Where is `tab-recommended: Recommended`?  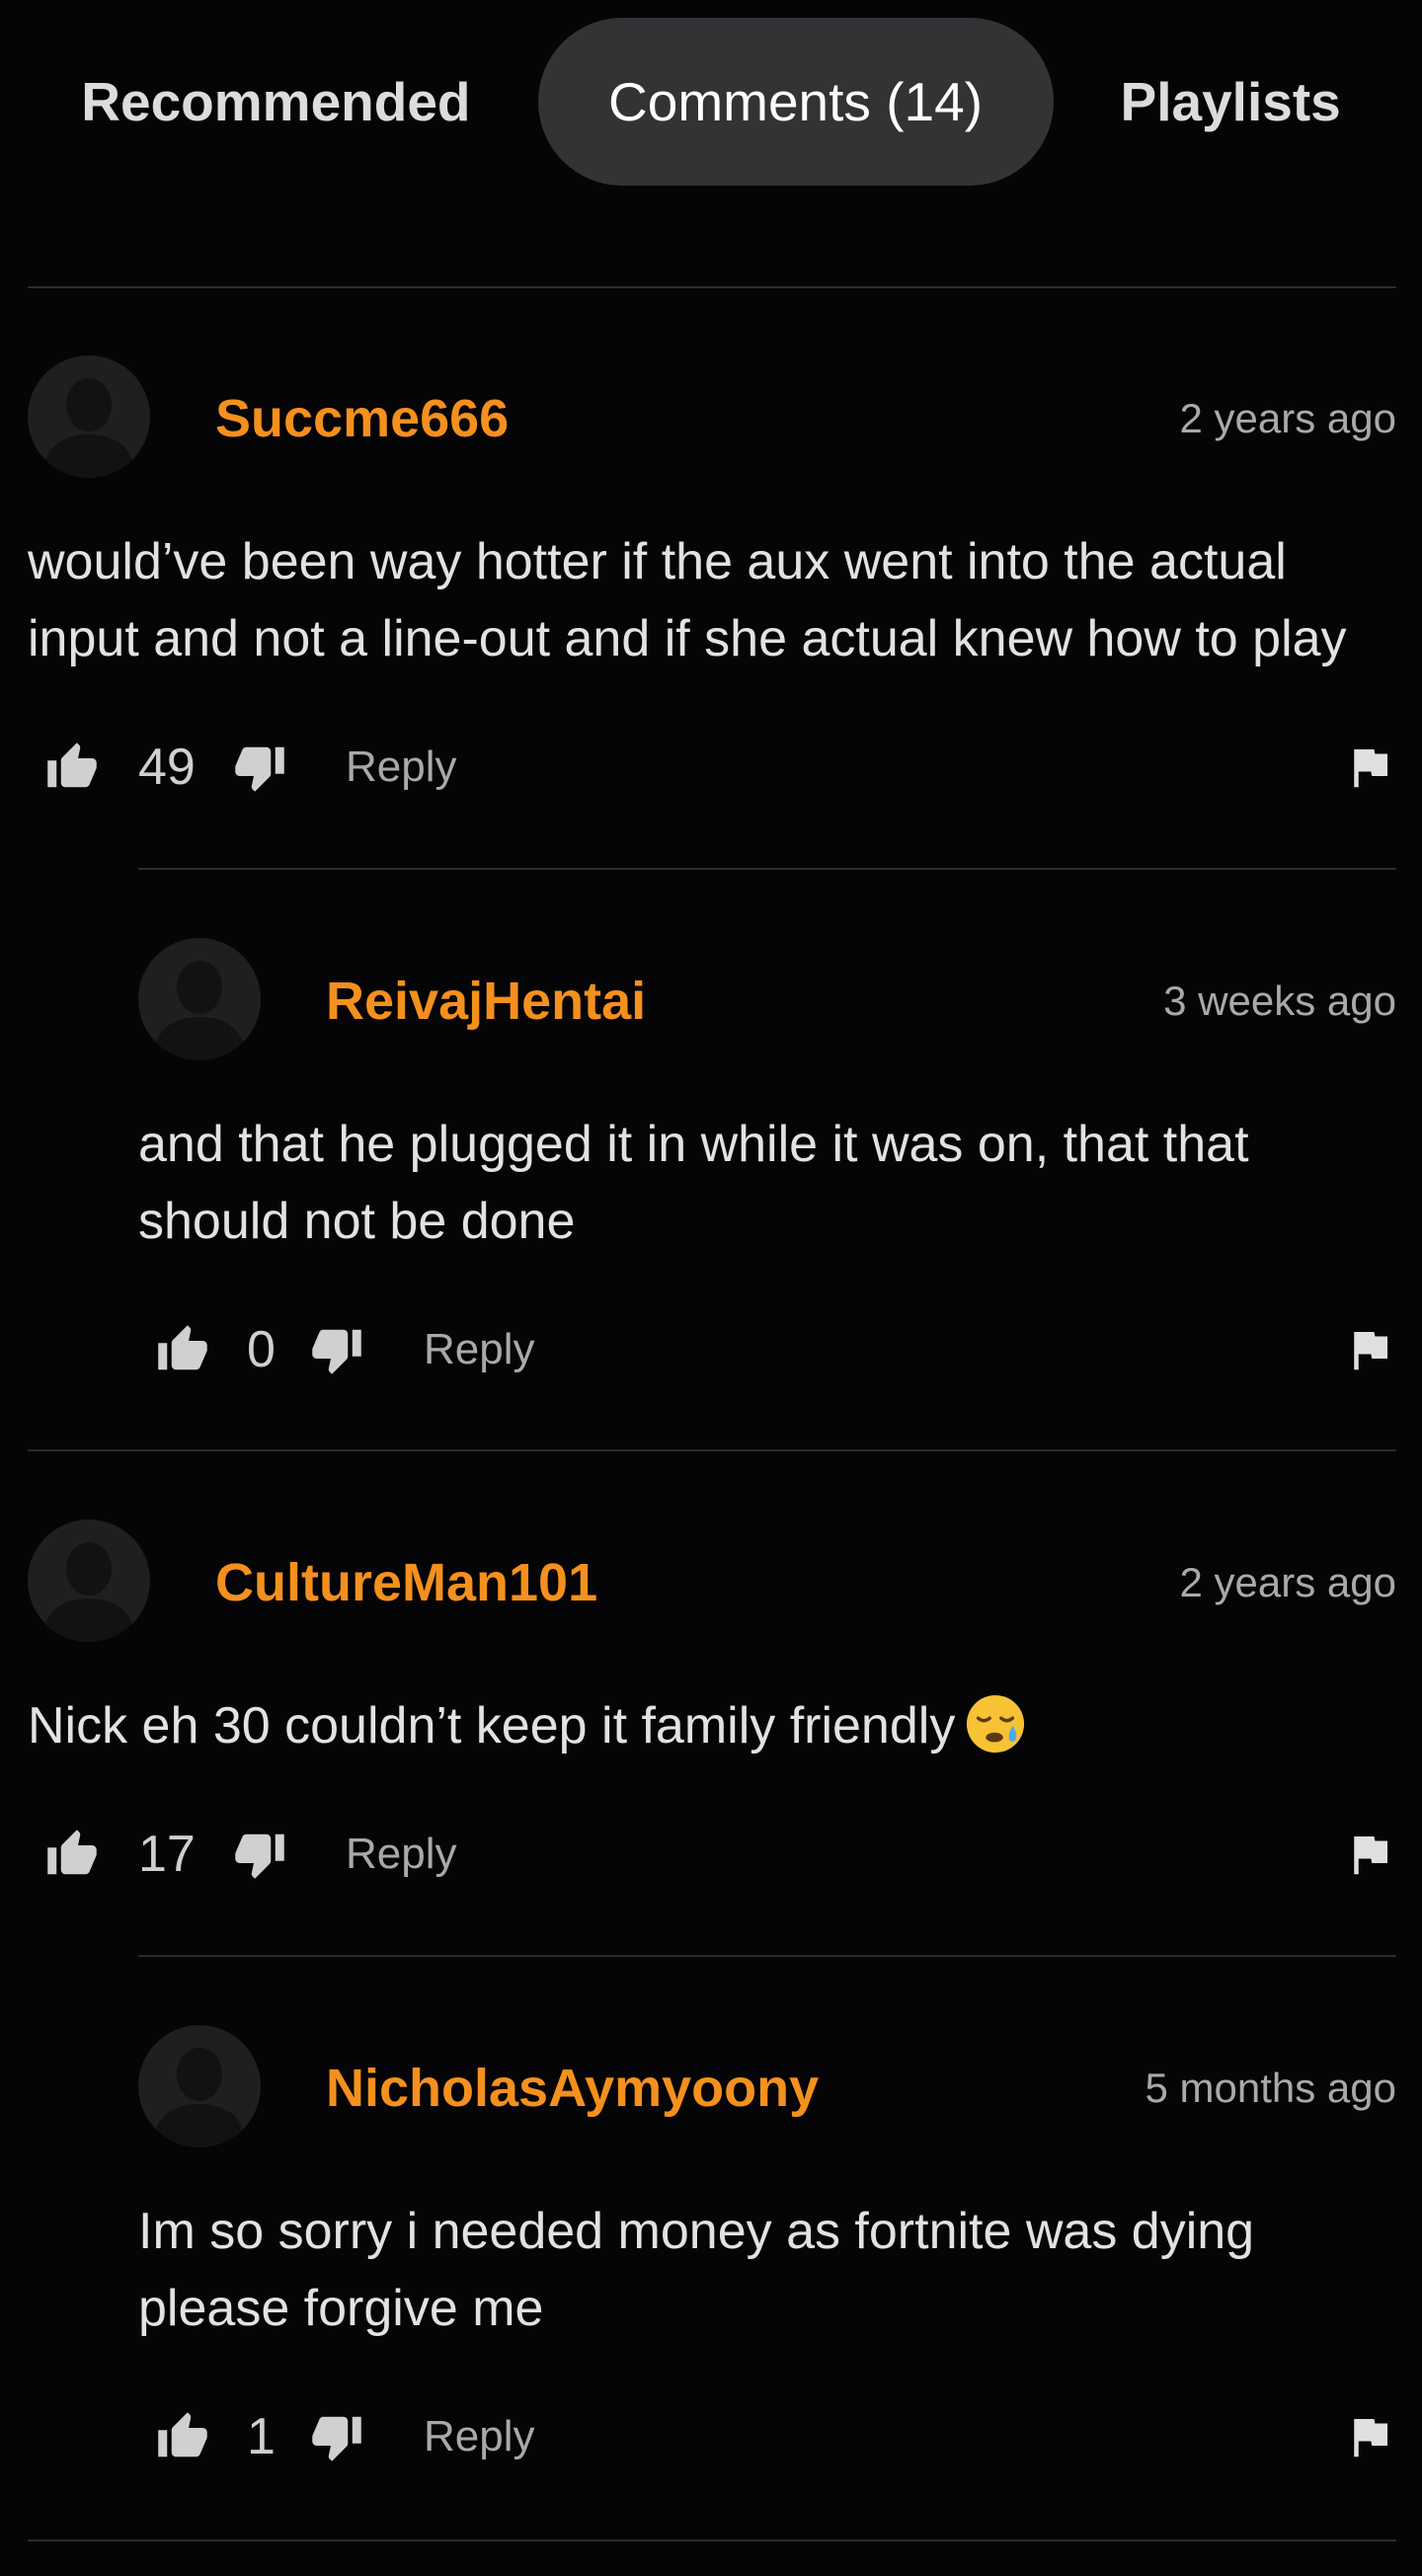 tab-recommended: Recommended is located at coordinates (276, 101).